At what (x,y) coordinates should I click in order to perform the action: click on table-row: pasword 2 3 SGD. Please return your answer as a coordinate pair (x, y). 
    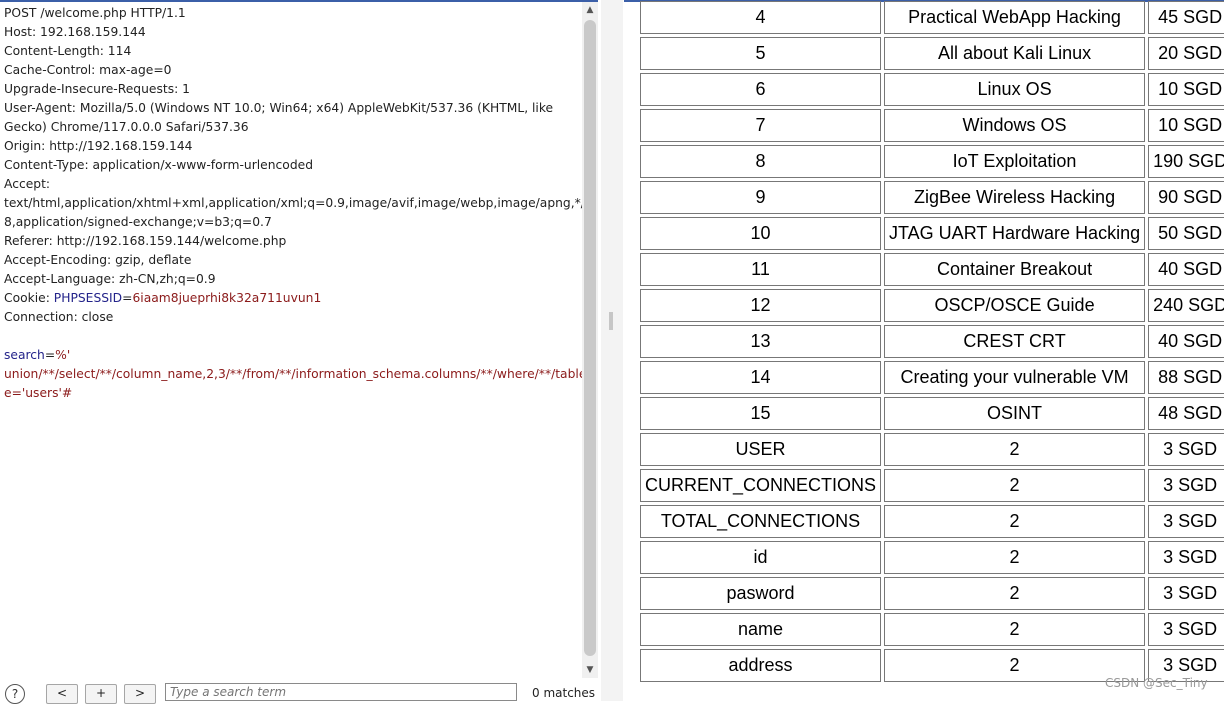
    Looking at the image, I should click on (932, 593).